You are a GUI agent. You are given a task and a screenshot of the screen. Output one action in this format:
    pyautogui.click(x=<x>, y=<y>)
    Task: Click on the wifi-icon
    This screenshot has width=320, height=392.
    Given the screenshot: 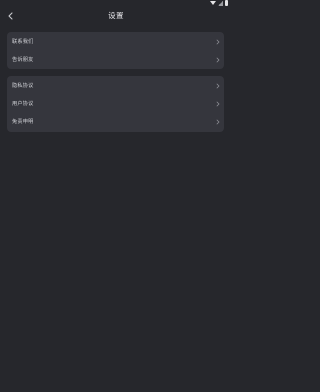 What is the action you would take?
    pyautogui.click(x=213, y=3)
    